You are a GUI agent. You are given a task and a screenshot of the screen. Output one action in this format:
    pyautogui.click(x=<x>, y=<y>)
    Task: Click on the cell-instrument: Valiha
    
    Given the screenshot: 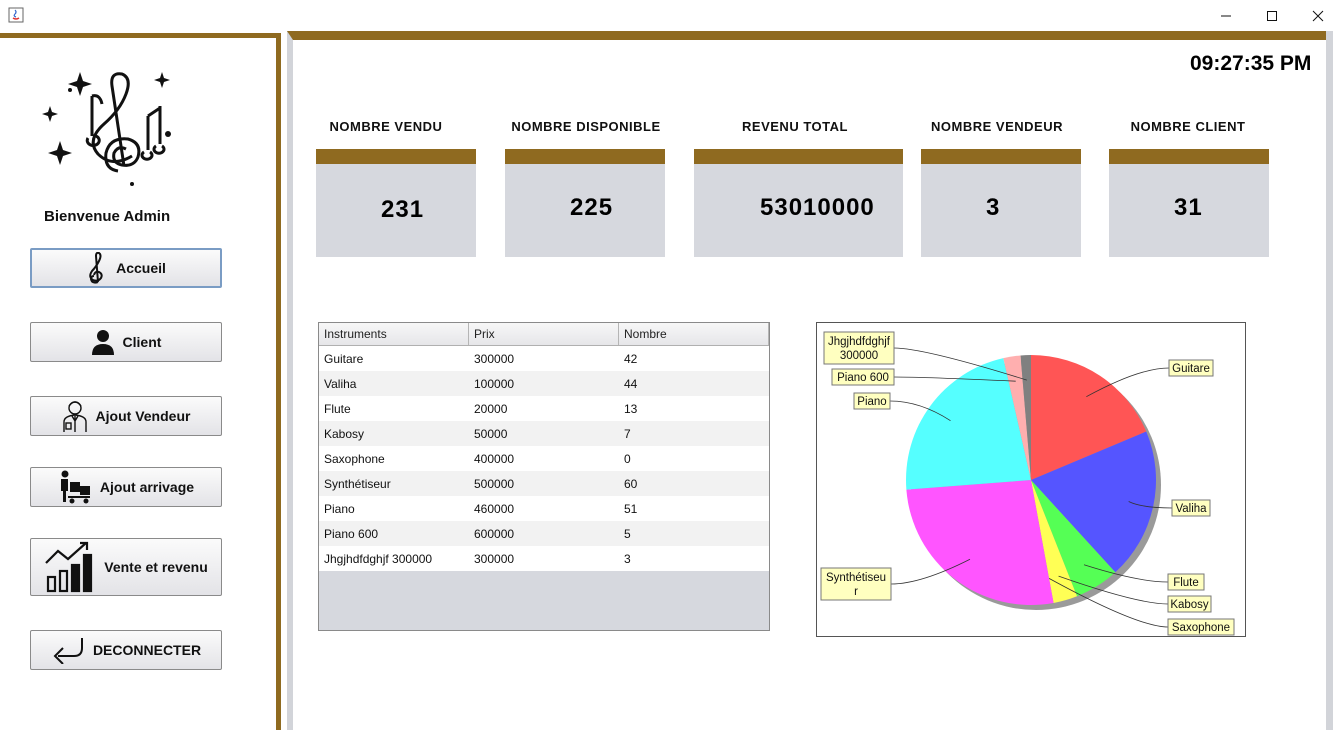 What is the action you would take?
    pyautogui.click(x=340, y=384)
    